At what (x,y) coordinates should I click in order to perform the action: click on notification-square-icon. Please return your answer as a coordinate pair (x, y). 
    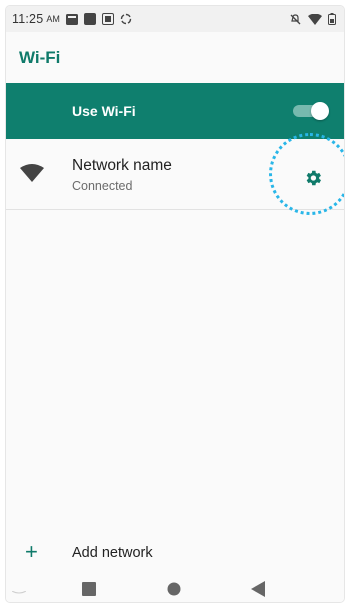
    Looking at the image, I should click on (71, 19).